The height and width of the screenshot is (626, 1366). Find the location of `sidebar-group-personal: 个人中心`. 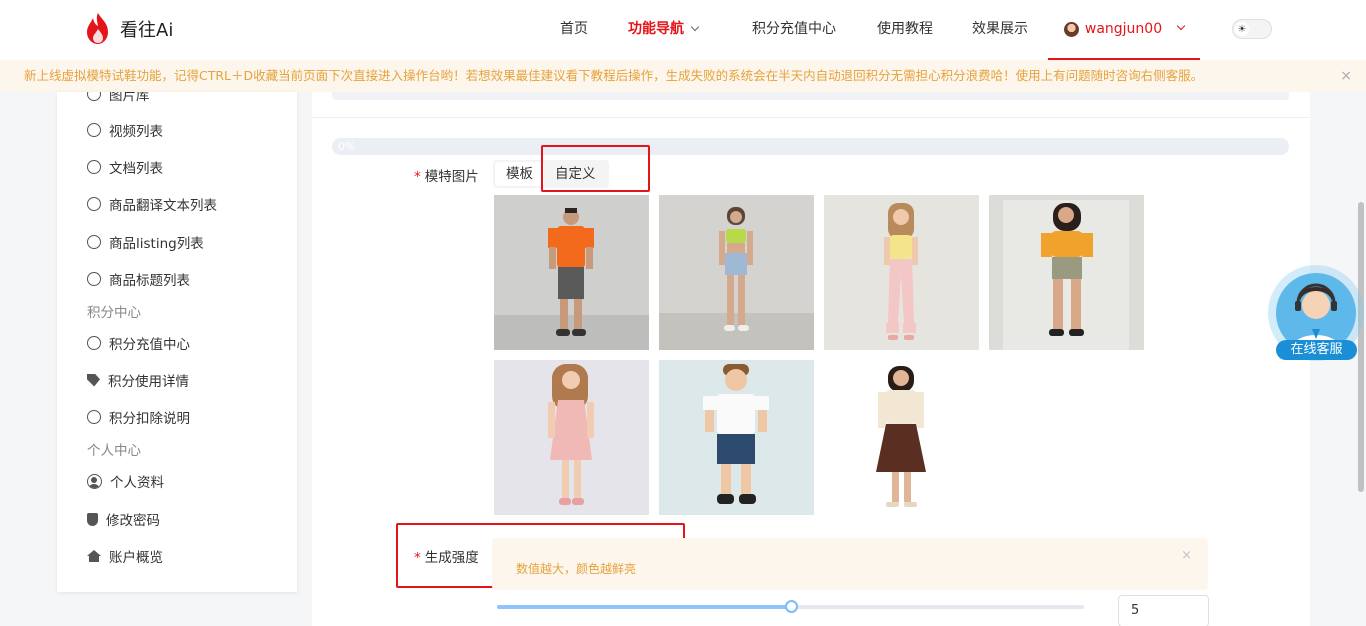

sidebar-group-personal: 个人中心 is located at coordinates (114, 451).